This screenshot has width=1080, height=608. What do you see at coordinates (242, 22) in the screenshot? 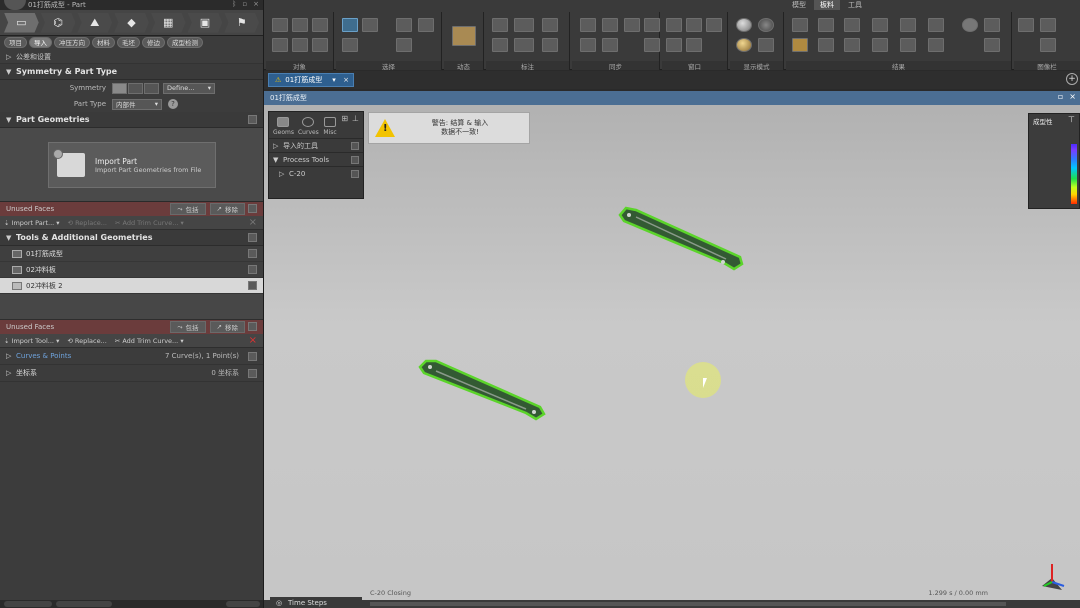
I see `tab-result-icon: ⚑` at bounding box center [242, 22].